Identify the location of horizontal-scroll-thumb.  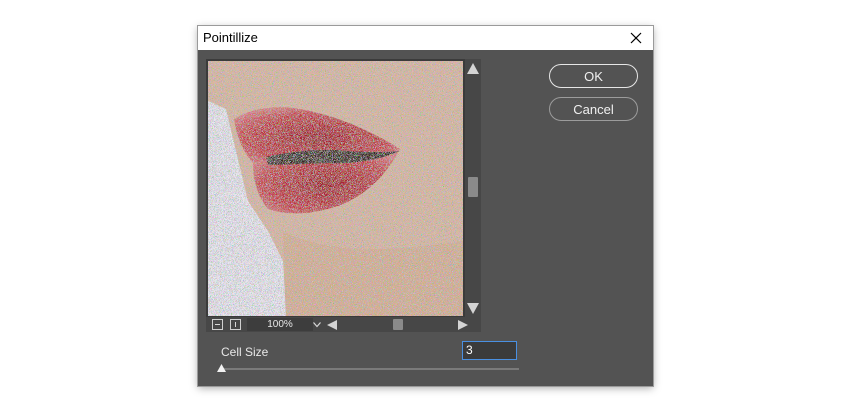
(398, 324).